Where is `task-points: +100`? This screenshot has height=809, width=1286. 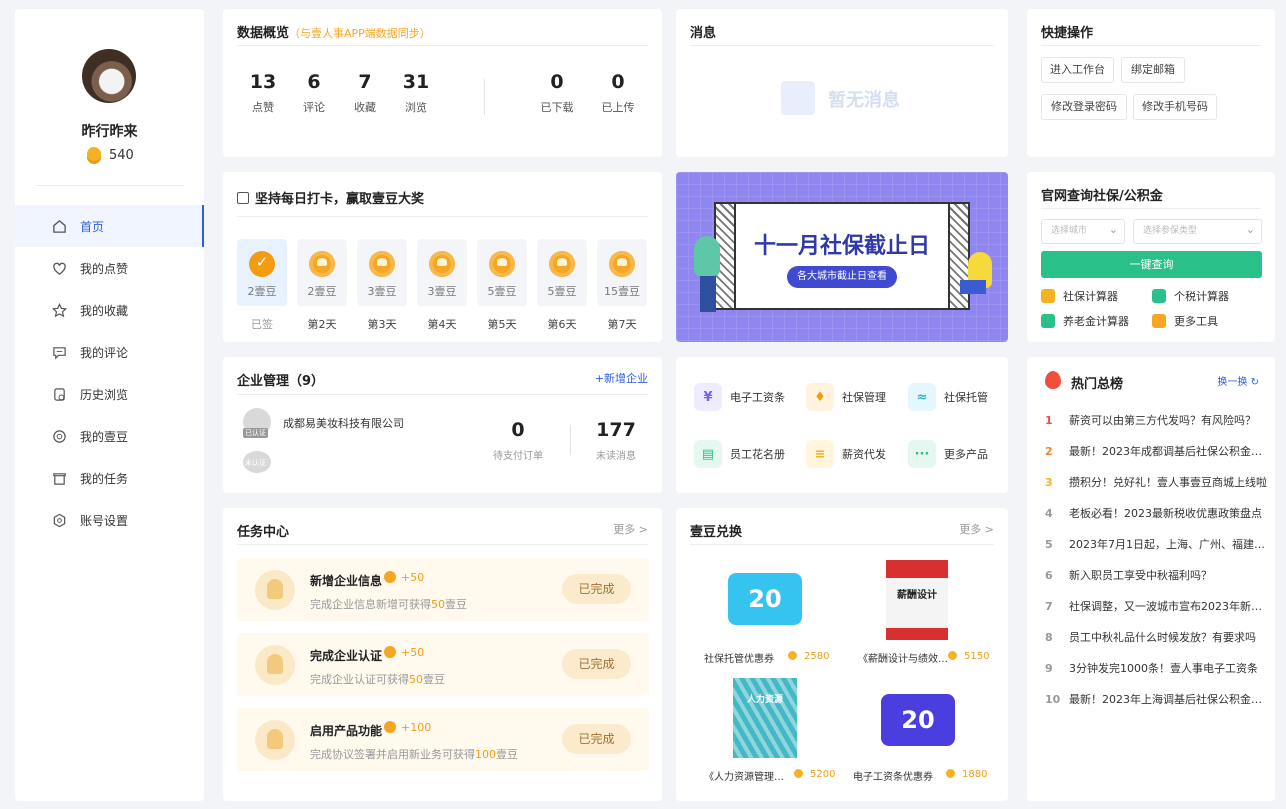 task-points: +100 is located at coordinates (407, 727).